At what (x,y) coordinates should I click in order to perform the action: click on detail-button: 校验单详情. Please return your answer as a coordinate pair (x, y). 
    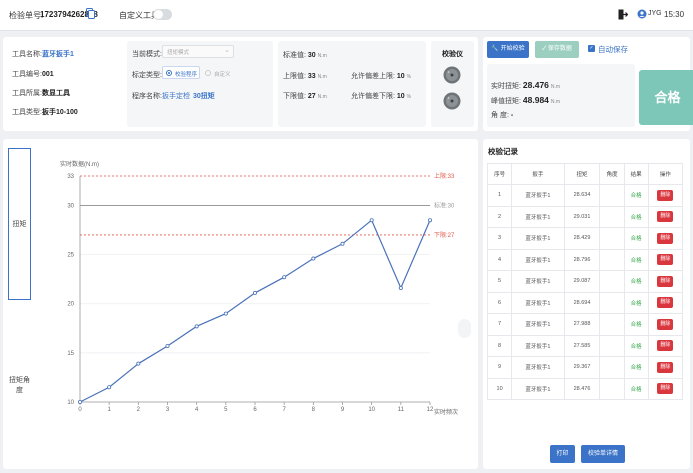
    Looking at the image, I should click on (603, 454).